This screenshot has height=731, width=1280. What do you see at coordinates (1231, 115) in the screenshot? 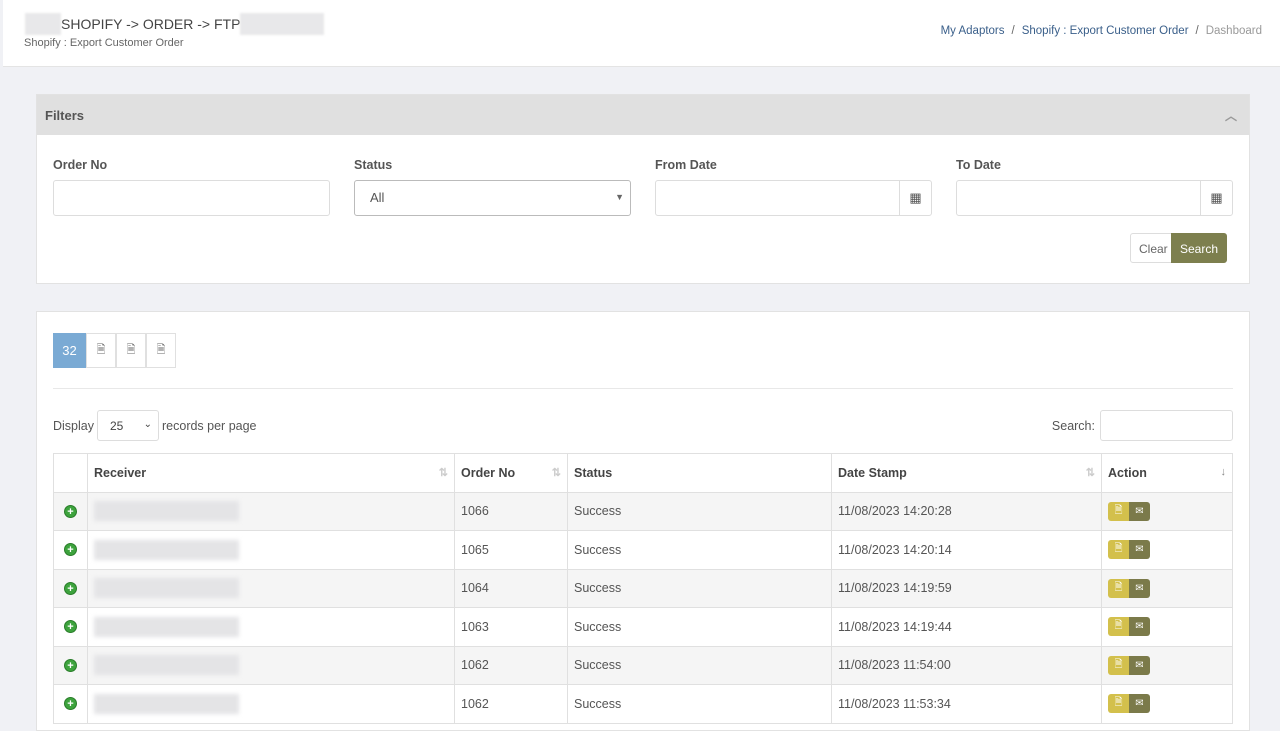
I see `chevron-up-icon: ︿` at bounding box center [1231, 115].